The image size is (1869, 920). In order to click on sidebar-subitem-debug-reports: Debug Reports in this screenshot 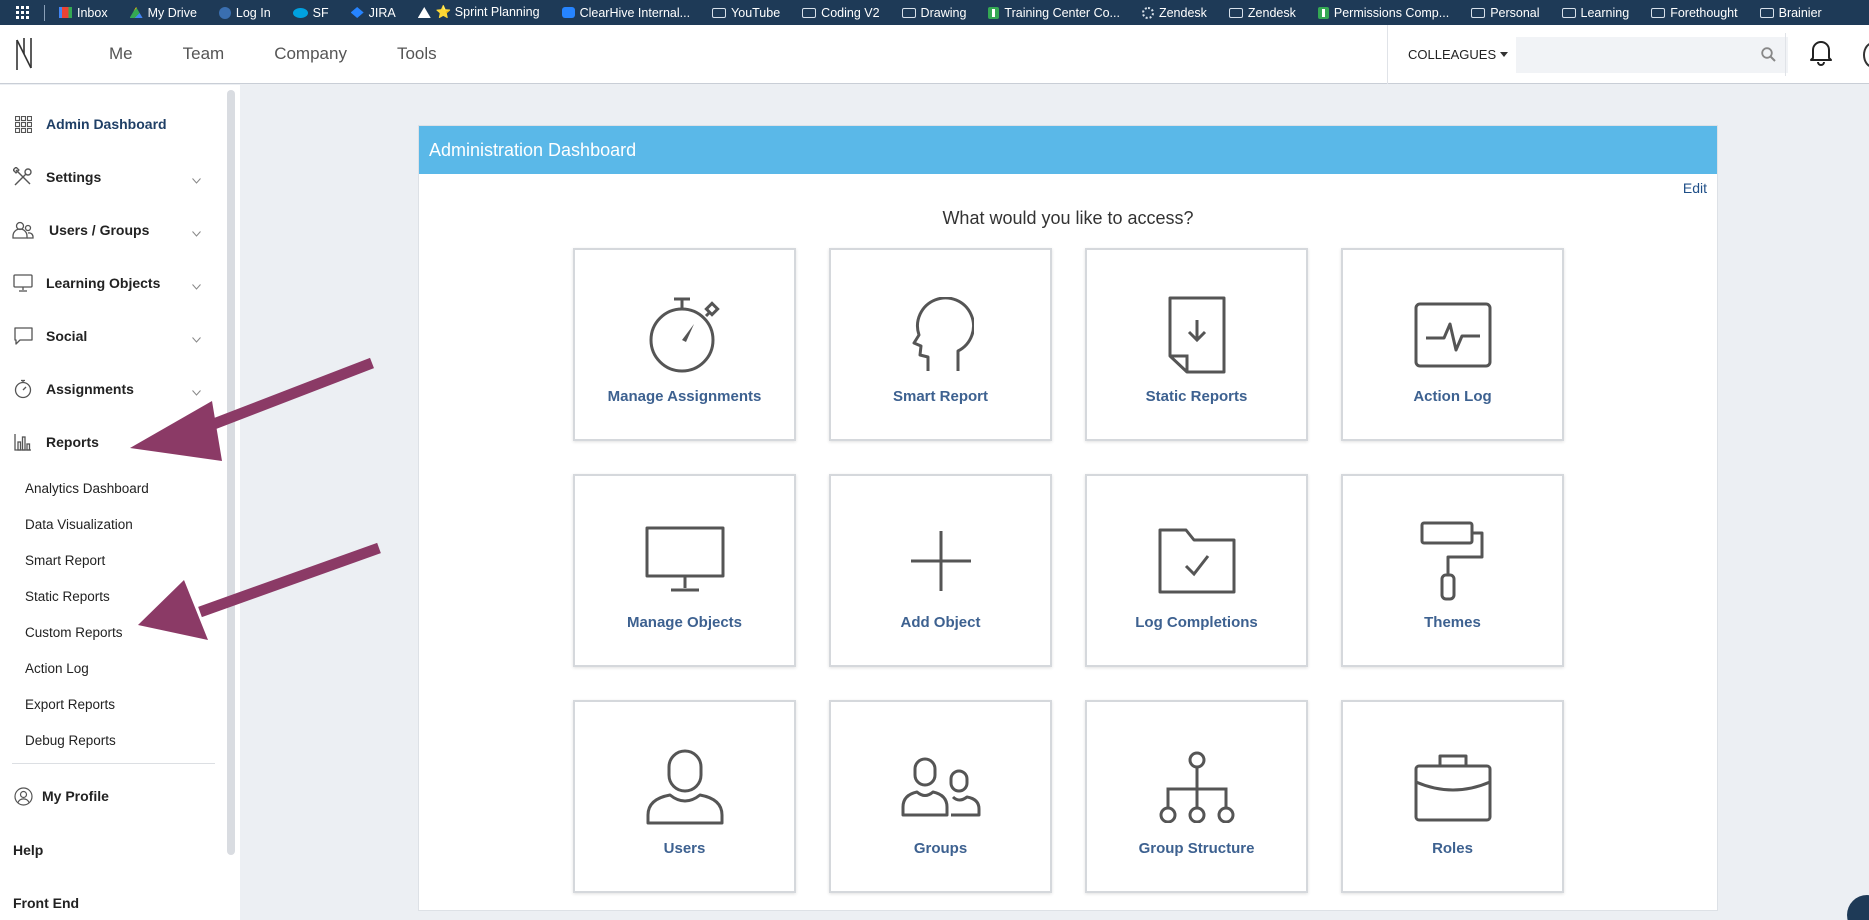, I will do `click(70, 740)`.